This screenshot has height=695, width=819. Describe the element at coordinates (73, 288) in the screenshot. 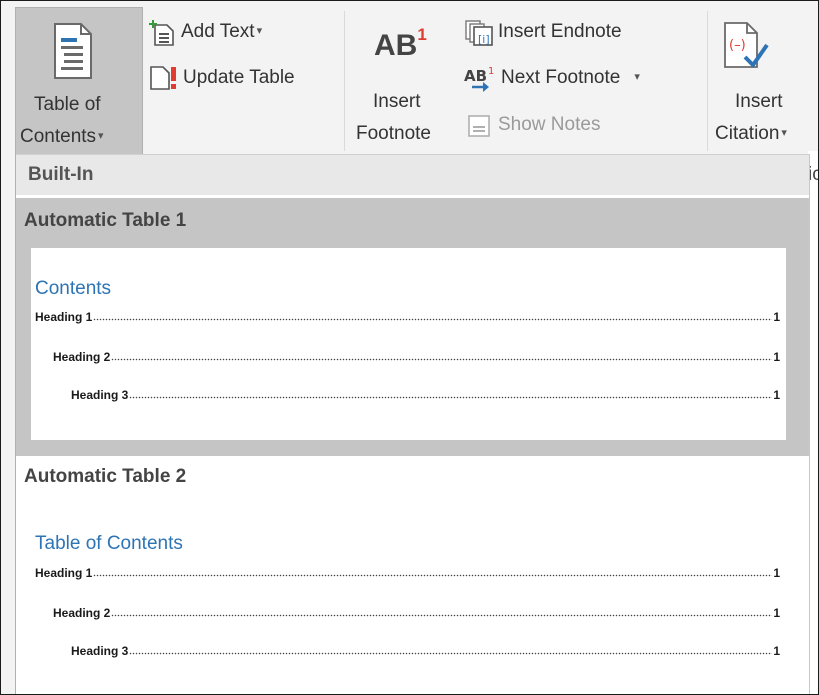

I see `preview-contents-title: Contents` at that location.